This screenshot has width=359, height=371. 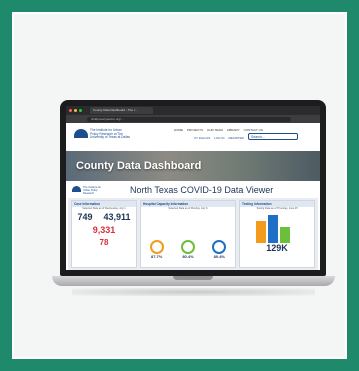 What do you see at coordinates (188, 256) in the screenshot?
I see `gauge-value-2: 80.4%` at bounding box center [188, 256].